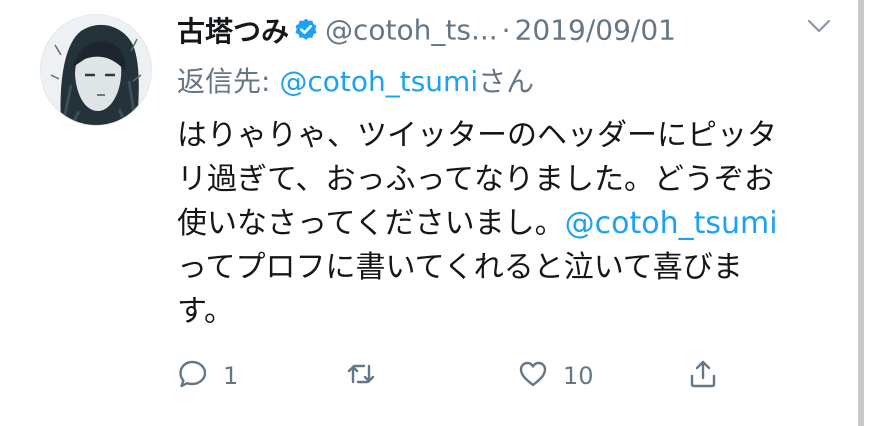  What do you see at coordinates (205, 311) in the screenshot?
I see `tweet-text-line: す。` at bounding box center [205, 311].